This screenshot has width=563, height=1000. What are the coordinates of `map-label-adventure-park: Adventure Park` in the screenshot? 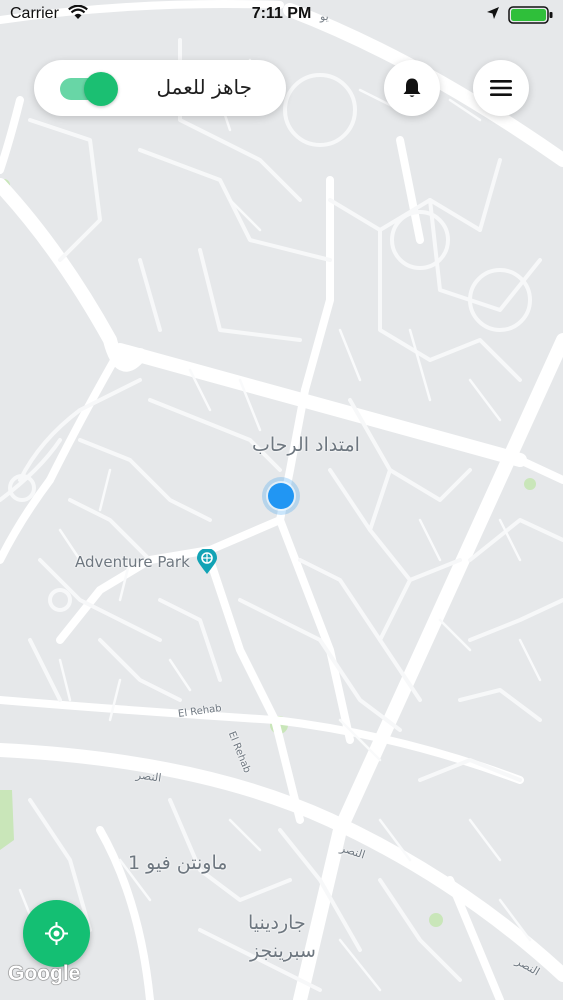 It's located at (132, 562).